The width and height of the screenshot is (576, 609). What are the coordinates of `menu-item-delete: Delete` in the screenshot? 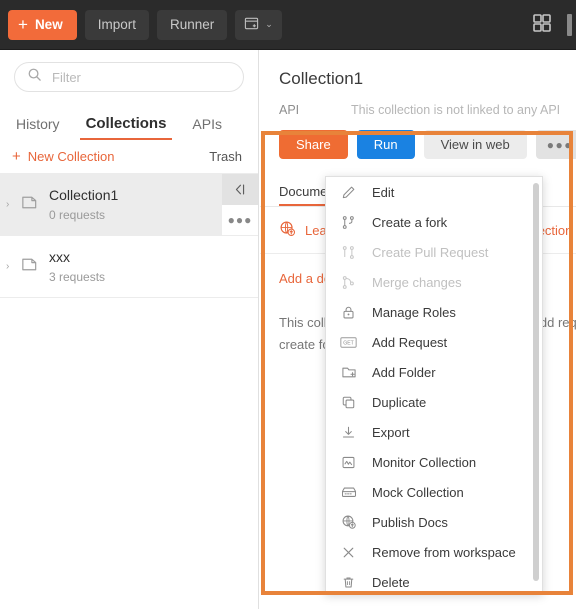 It's located at (434, 580).